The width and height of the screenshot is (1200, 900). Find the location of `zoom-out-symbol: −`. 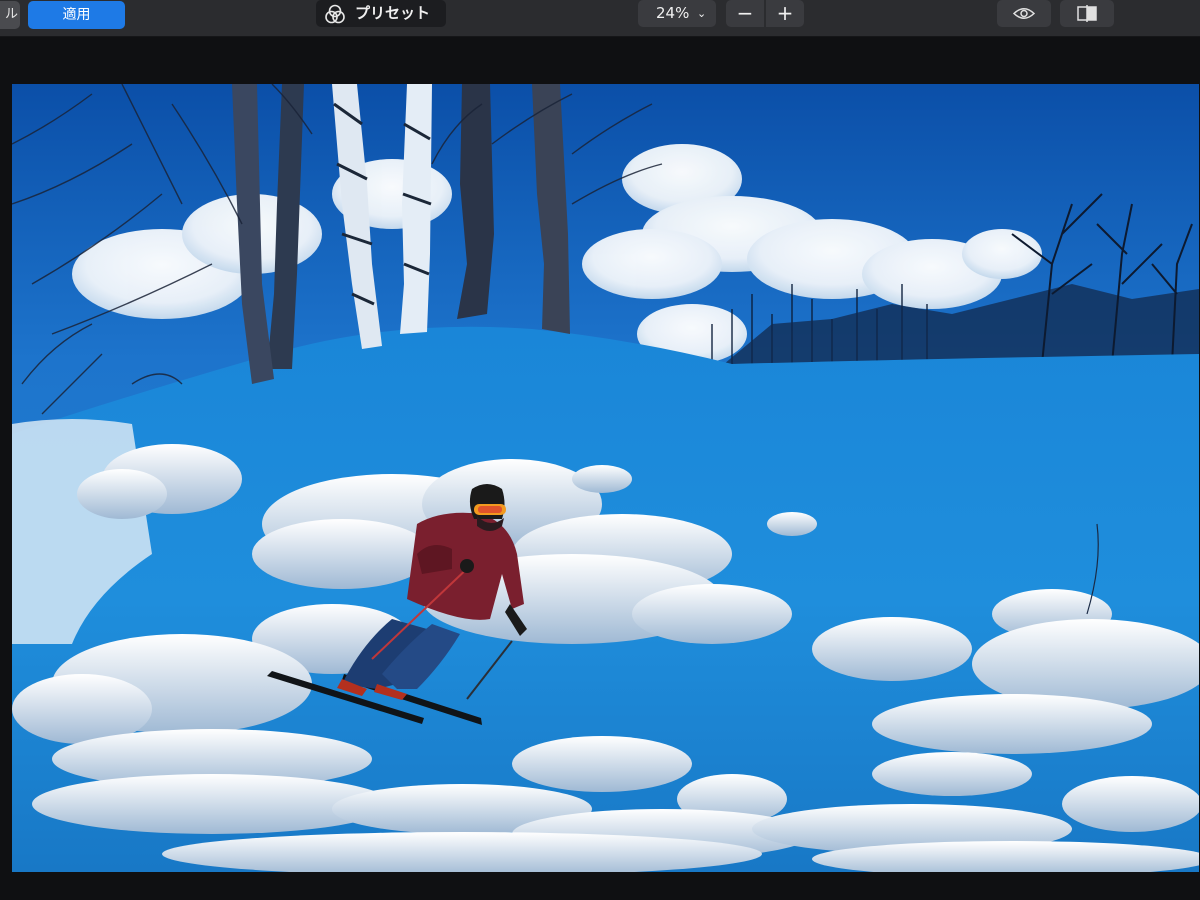

zoom-out-symbol: − is located at coordinates (745, 13).